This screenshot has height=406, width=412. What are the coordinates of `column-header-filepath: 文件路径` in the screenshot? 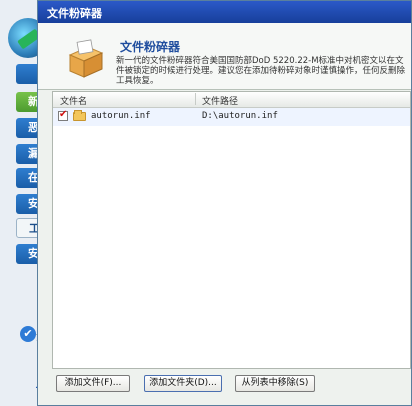 It's located at (220, 100).